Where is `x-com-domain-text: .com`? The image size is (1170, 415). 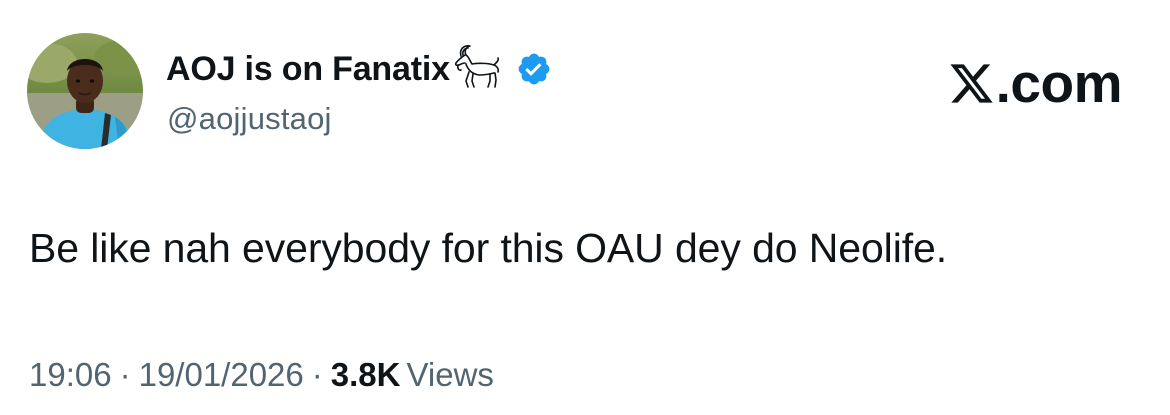
x-com-domain-text: .com is located at coordinates (1059, 82).